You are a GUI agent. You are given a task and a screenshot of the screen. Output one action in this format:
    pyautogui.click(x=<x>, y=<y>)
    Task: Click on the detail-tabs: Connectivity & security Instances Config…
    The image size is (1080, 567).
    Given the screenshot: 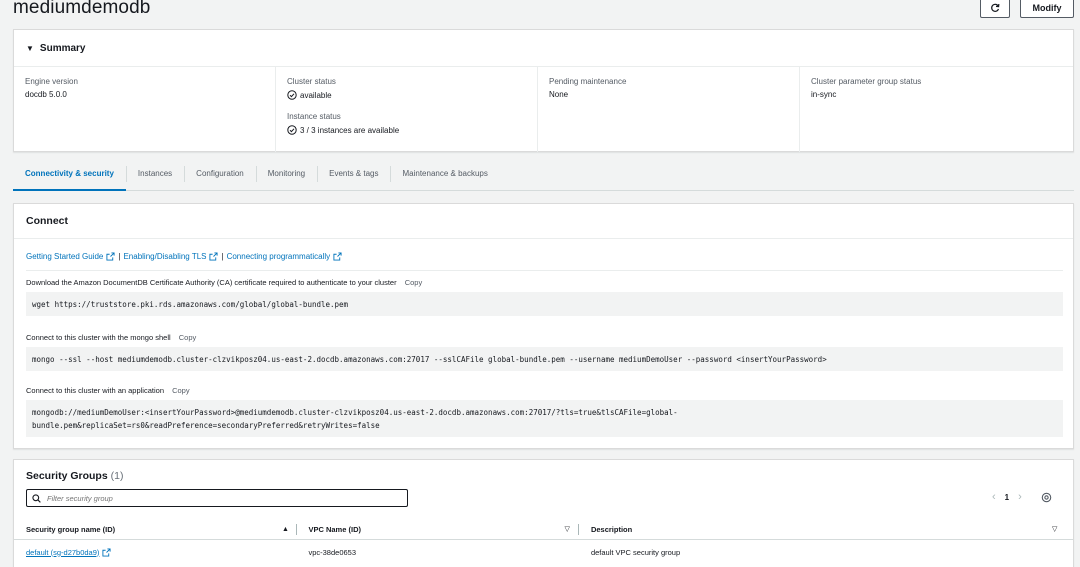 What is the action you would take?
    pyautogui.click(x=543, y=175)
    